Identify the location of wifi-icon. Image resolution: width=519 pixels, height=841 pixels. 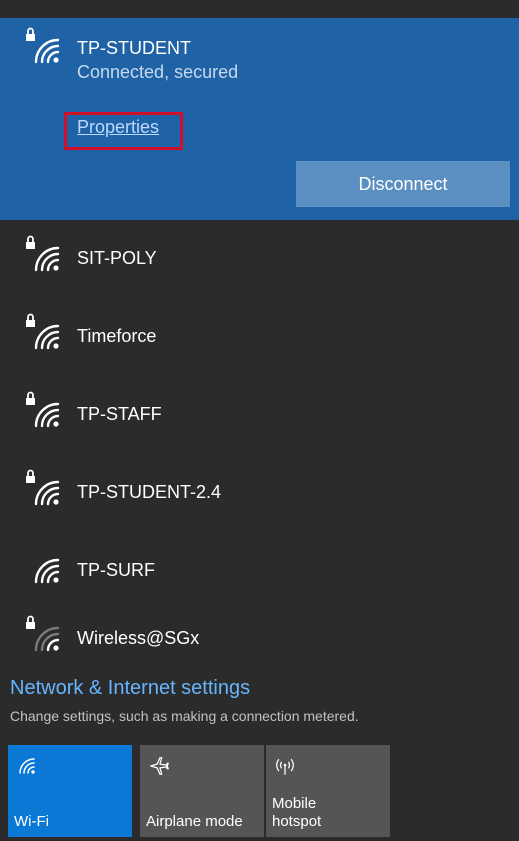
(27, 768).